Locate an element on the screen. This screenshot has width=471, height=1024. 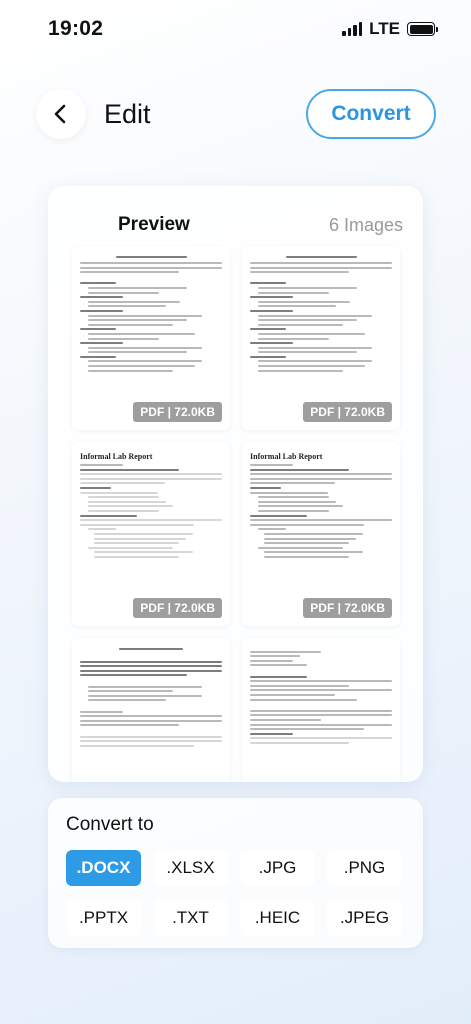
format-option-png: .PNG is located at coordinates (364, 868).